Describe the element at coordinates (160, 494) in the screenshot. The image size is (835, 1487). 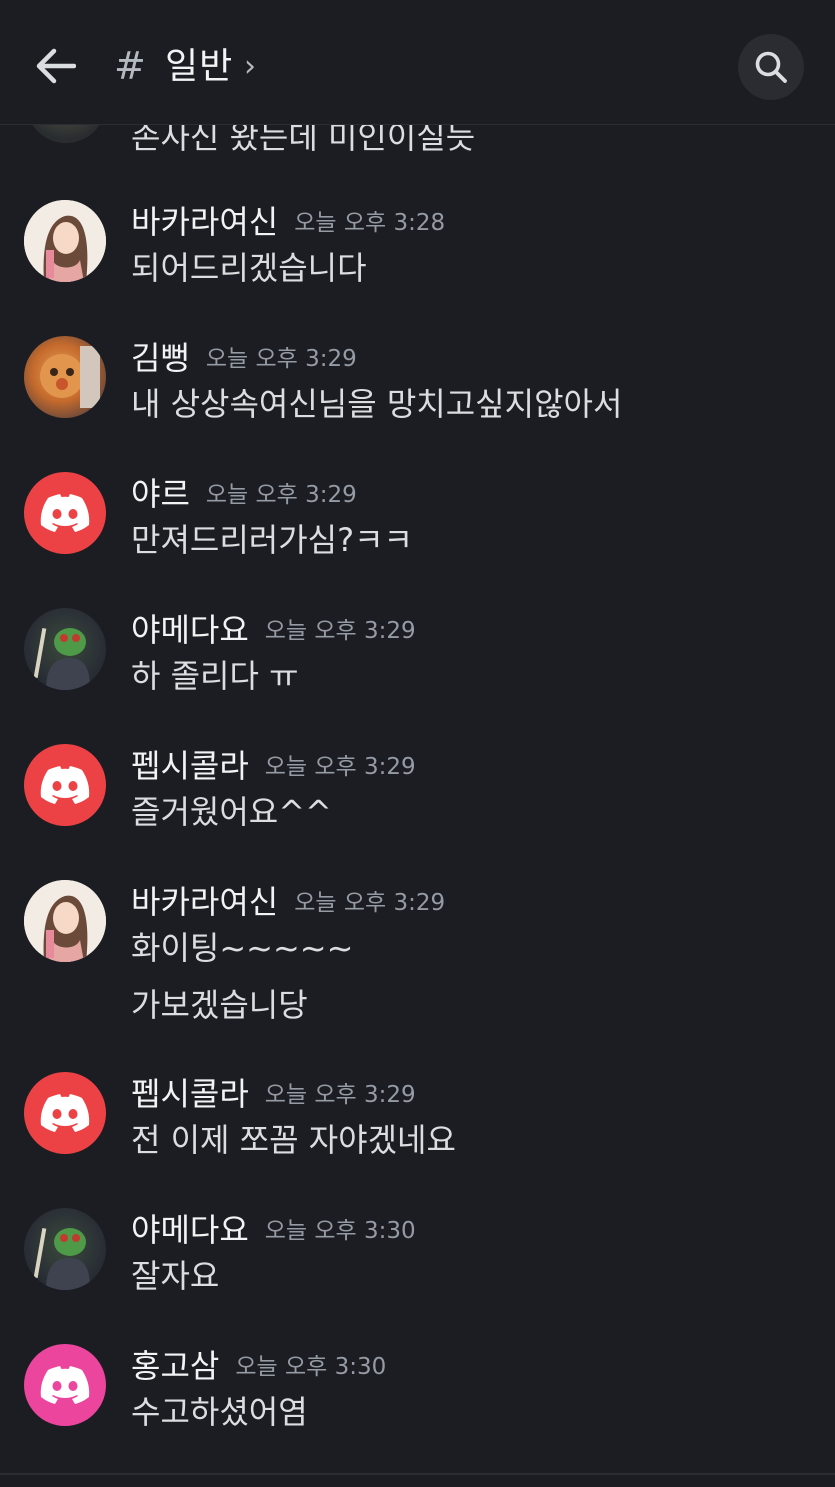
I see `username: 야르` at that location.